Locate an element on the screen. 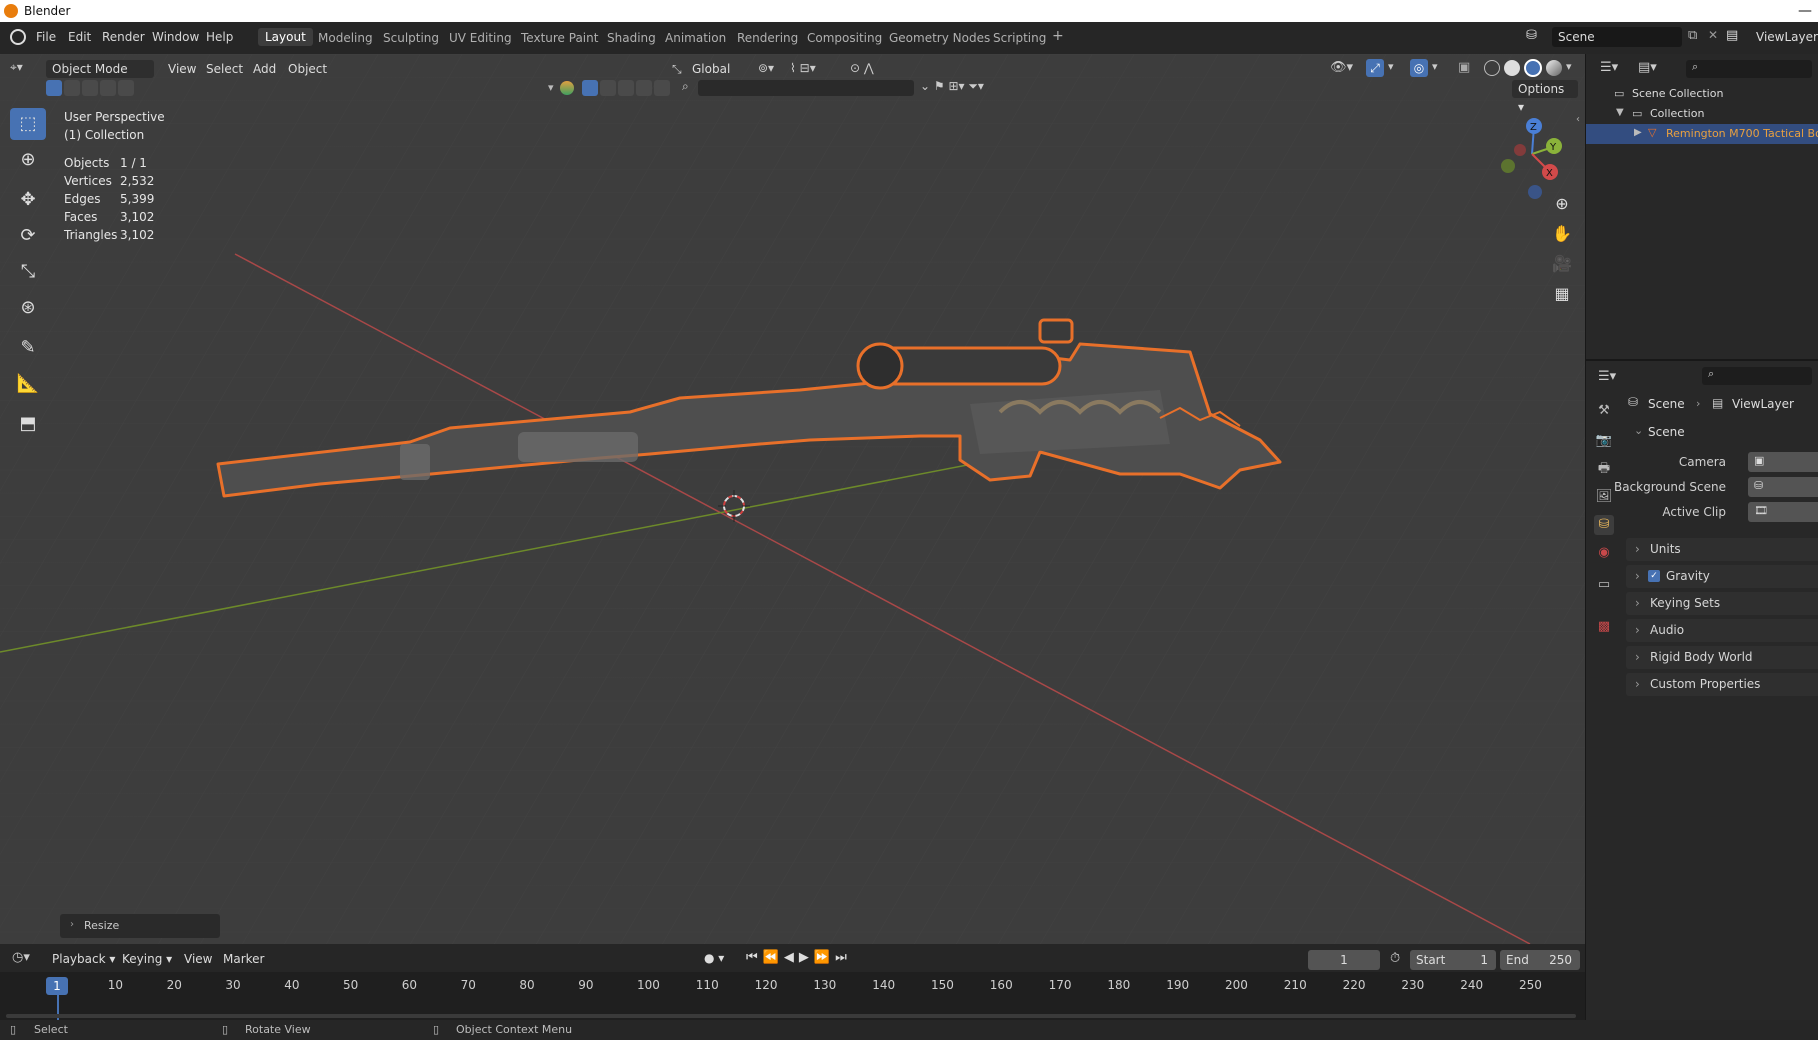 The image size is (1818, 1040). outliner-search-input: ⌕ is located at coordinates (1749, 69).